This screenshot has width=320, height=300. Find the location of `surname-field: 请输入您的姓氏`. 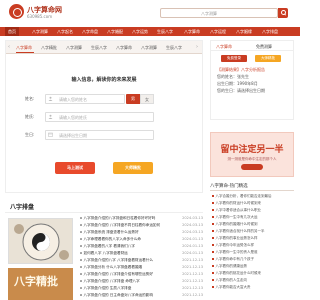

surname-field: 请输入您的姓氏 is located at coordinates (99, 117).